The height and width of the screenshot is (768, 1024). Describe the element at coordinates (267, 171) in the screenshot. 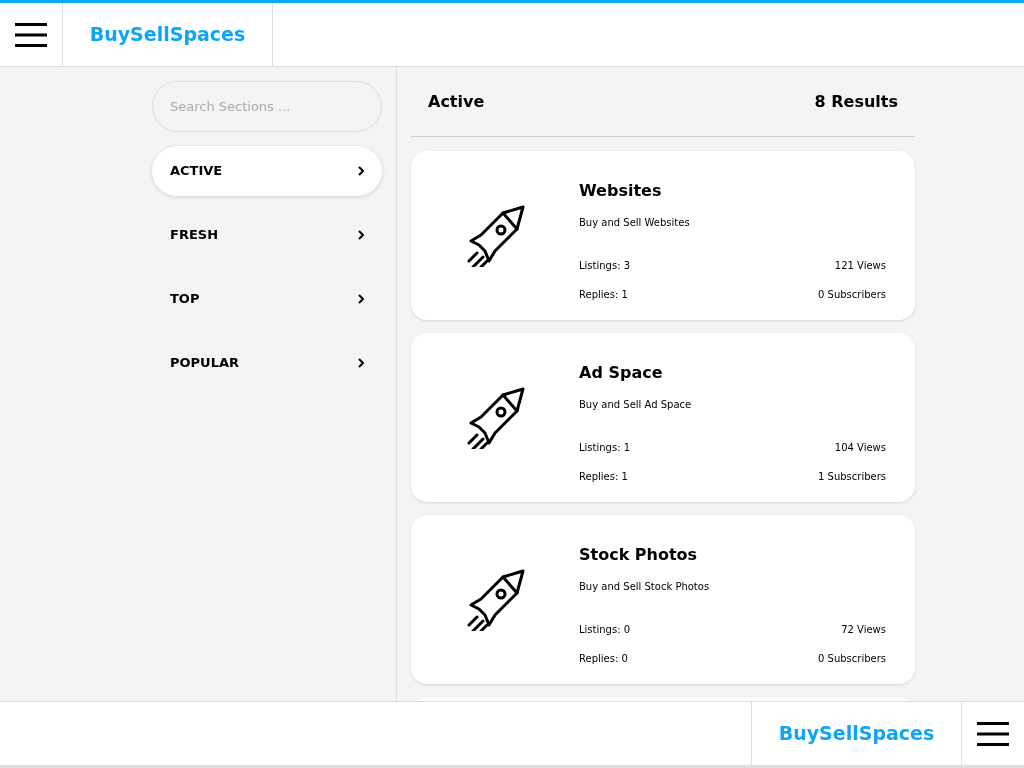

I see `section-tab: ACTIVE` at that location.